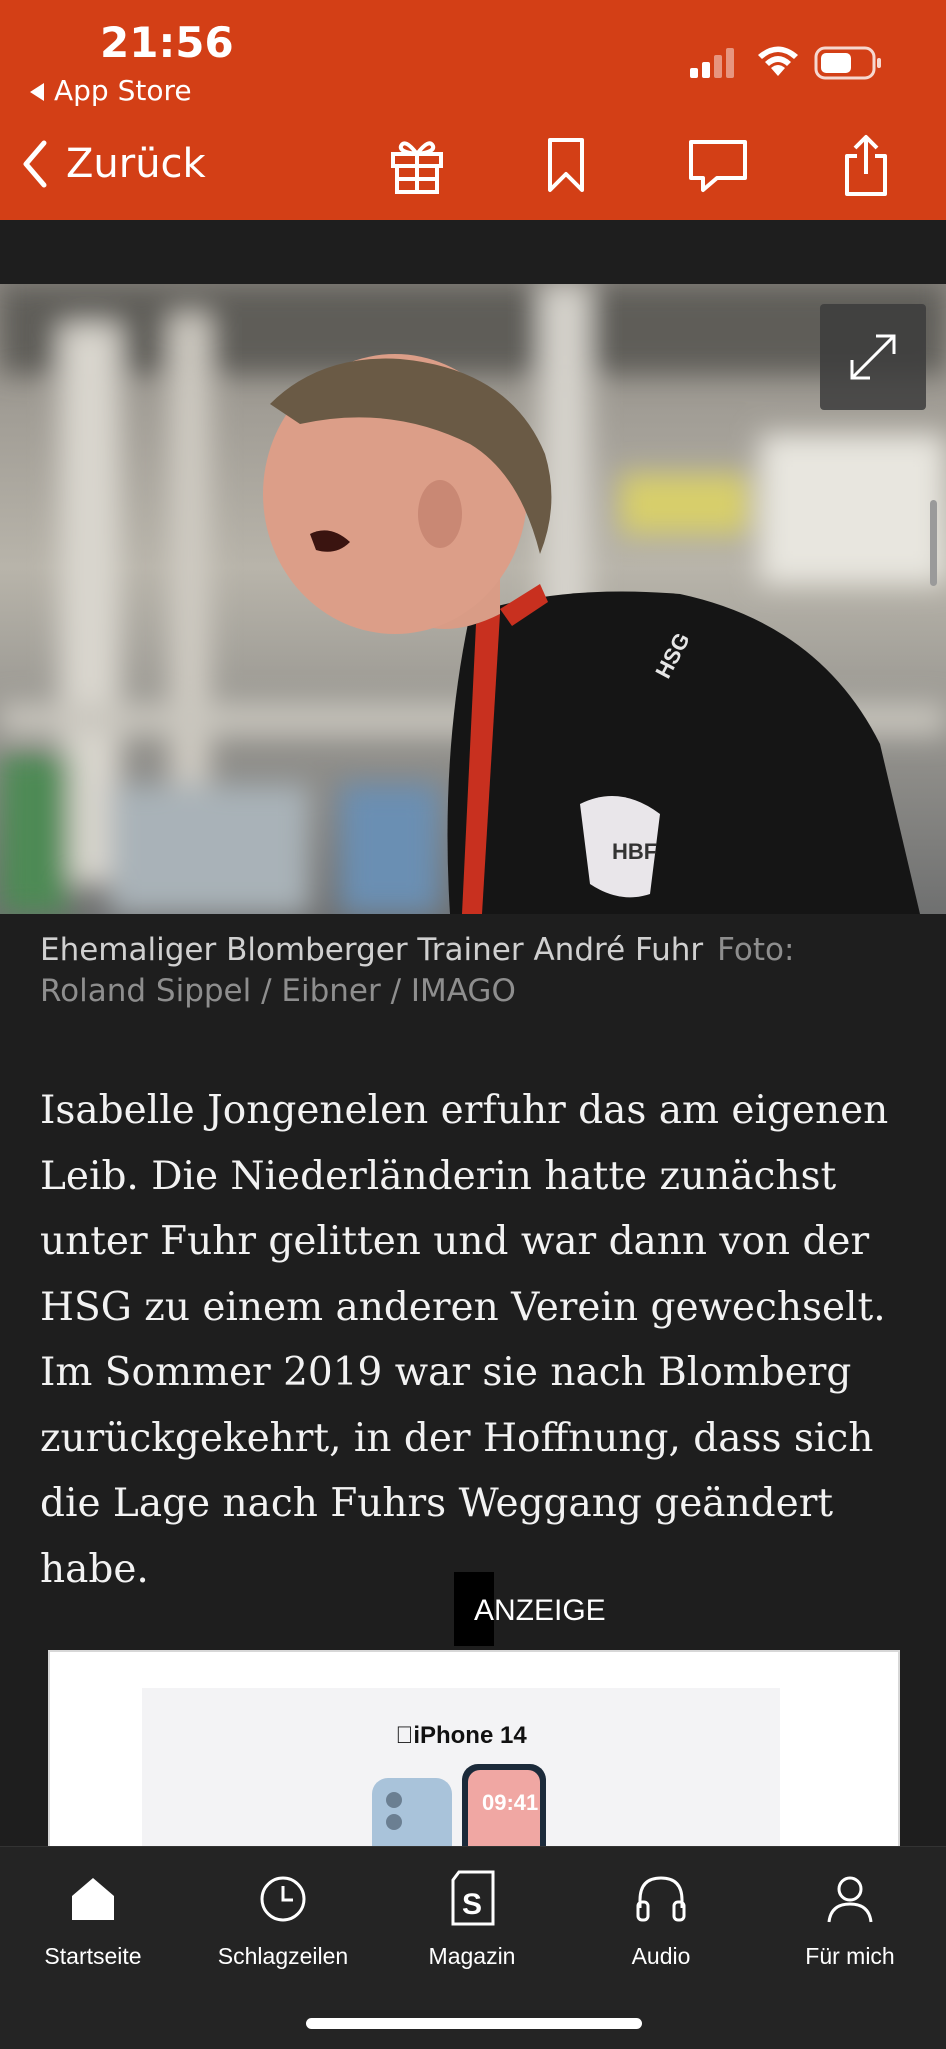  What do you see at coordinates (847, 63) in the screenshot?
I see `battery-icon` at bounding box center [847, 63].